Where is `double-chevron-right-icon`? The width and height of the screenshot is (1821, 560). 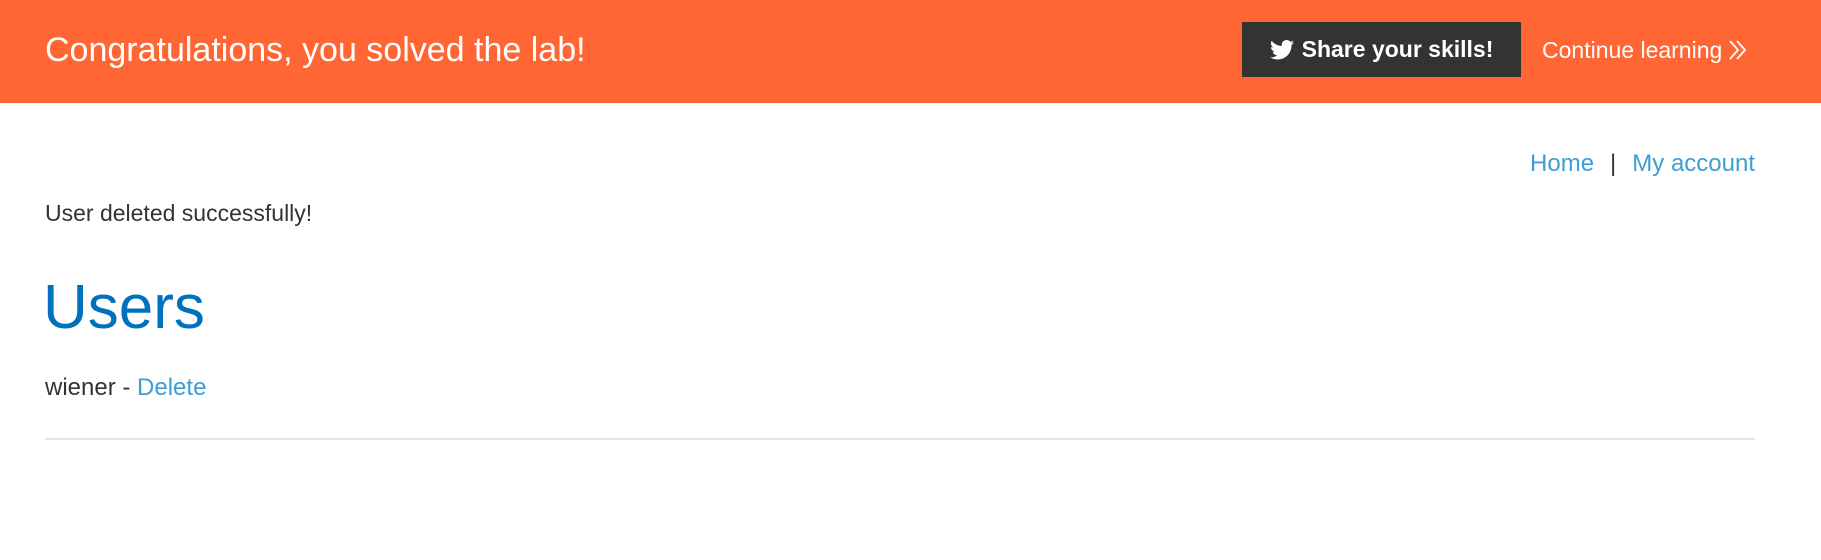 double-chevron-right-icon is located at coordinates (1738, 50).